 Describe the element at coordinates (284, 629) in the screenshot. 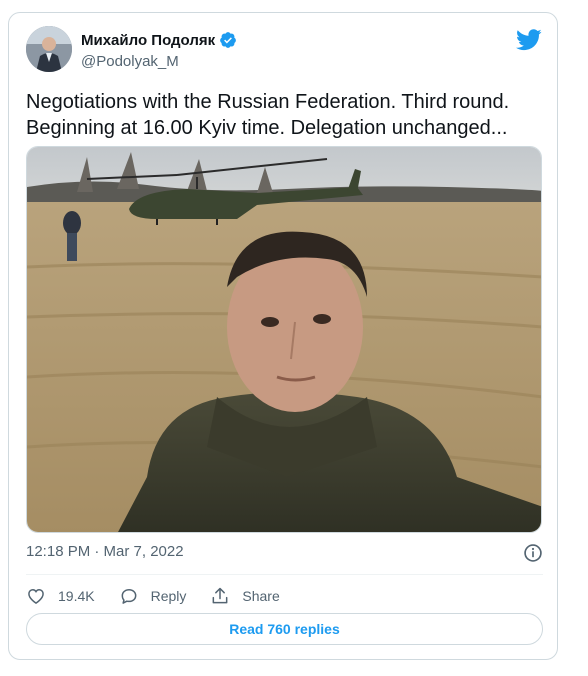

I see `read-replies-button: Read 760 replies` at that location.